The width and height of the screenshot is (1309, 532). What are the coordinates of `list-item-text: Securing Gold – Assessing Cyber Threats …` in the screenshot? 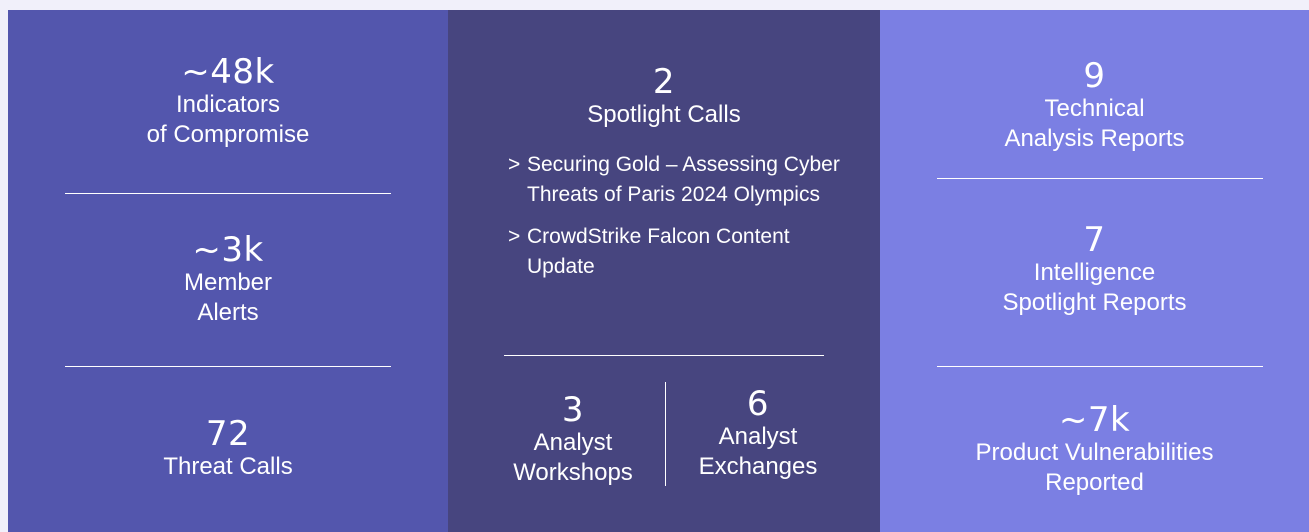 It's located at (683, 179).